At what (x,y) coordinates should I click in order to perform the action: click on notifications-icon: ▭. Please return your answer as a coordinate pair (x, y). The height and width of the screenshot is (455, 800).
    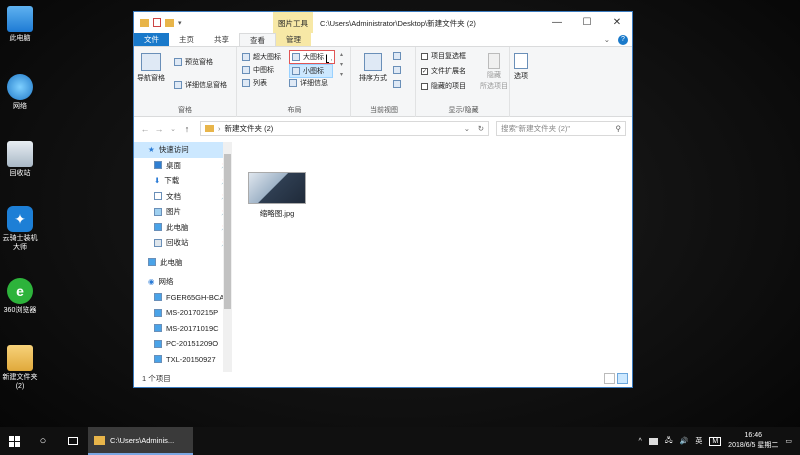
    Looking at the image, I should click on (788, 441).